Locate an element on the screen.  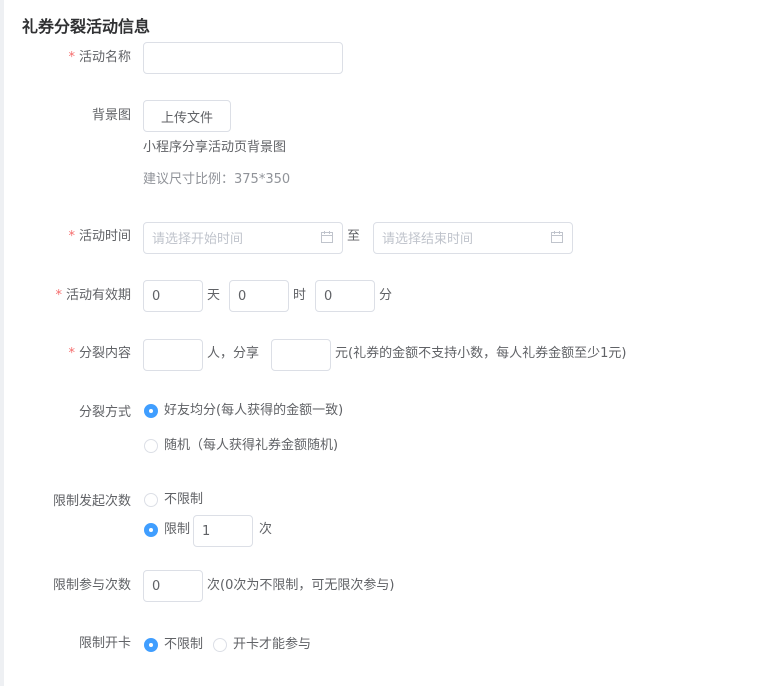
split-amount-input is located at coordinates (301, 355).